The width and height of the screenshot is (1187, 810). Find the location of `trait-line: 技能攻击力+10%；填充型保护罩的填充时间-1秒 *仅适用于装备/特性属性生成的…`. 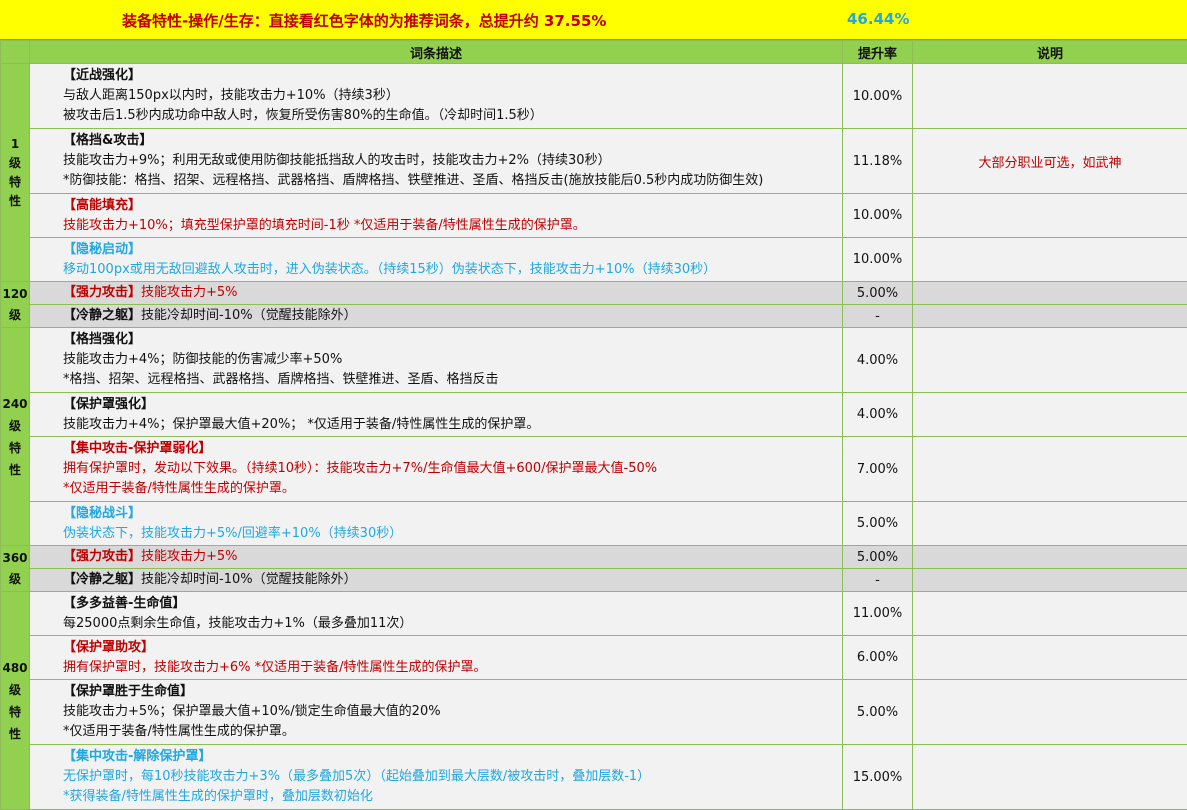

trait-line: 技能攻击力+10%；填充型保护罩的填充时间-1秒 *仅适用于装备/特性属性生成的… is located at coordinates (324, 225).